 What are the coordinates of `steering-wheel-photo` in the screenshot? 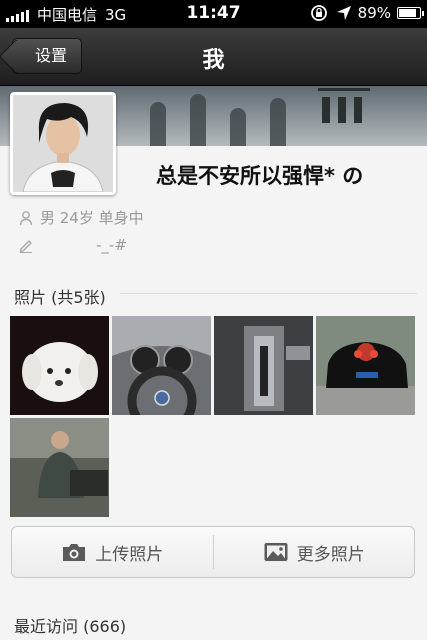 It's located at (161, 365).